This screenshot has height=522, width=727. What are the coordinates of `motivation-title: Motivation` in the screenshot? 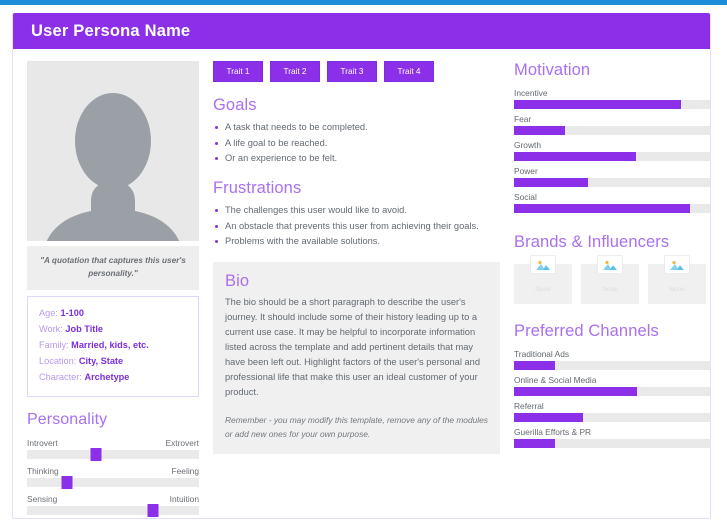 It's located at (552, 70).